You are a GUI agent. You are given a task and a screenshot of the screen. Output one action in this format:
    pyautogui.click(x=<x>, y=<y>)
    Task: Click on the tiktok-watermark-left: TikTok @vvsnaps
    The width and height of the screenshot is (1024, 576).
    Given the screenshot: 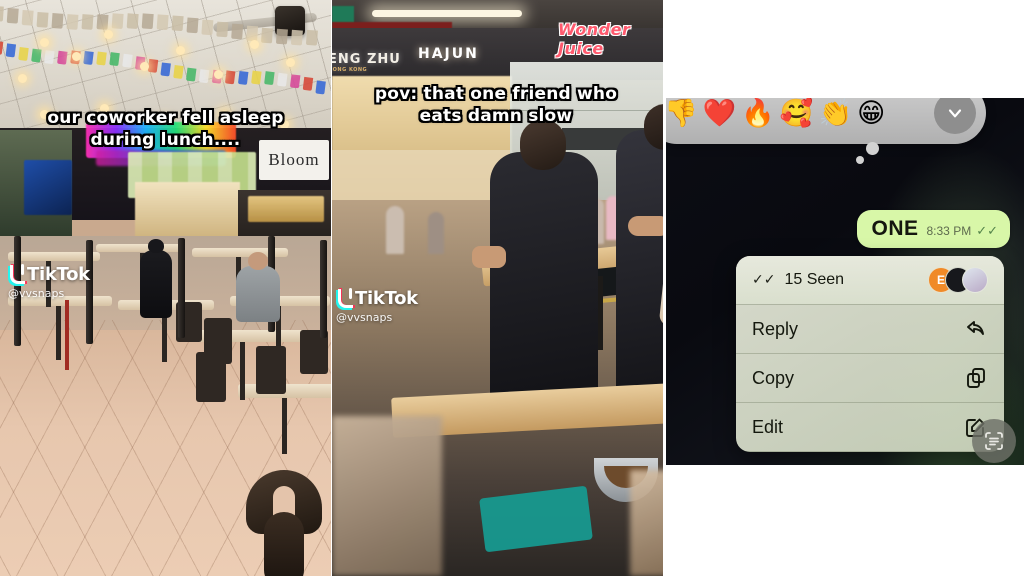 What is the action you would take?
    pyautogui.click(x=49, y=281)
    